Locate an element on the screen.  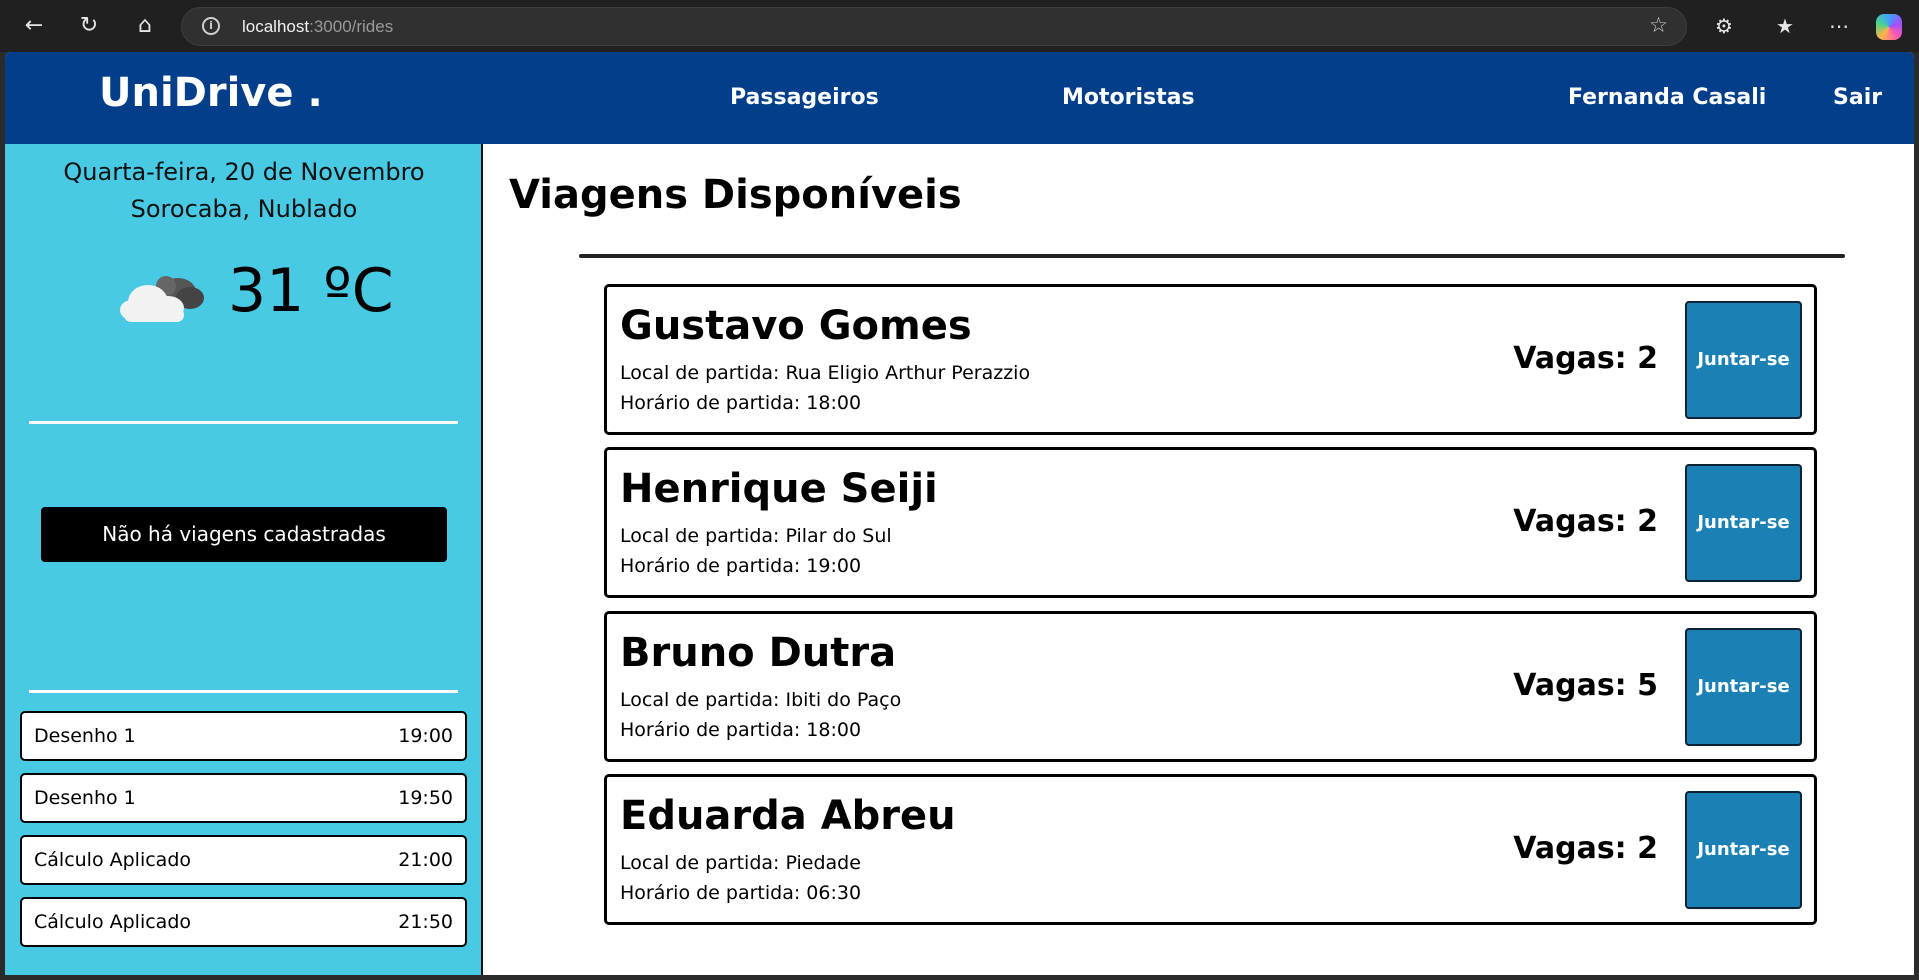
current-date: Quarta-feira, 20 de Novembro is located at coordinates (244, 172).